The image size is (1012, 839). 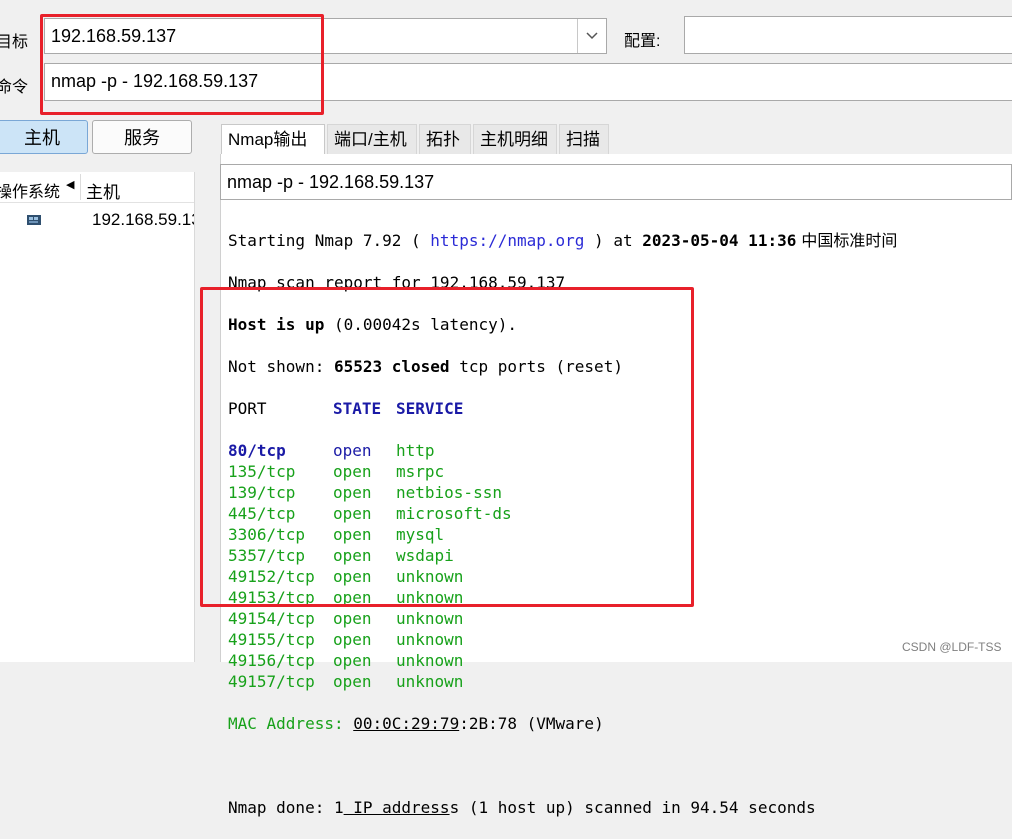 What do you see at coordinates (584, 139) in the screenshot?
I see `tab-scans: 扫描` at bounding box center [584, 139].